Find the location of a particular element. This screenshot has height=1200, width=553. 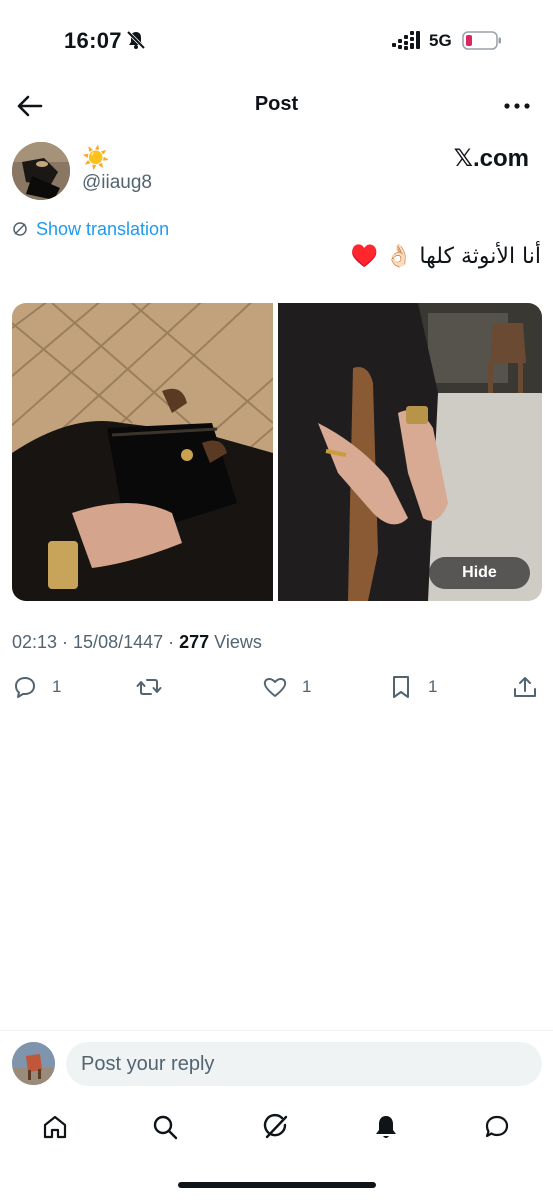

bottom-tab-bar is located at coordinates (276, 1127).